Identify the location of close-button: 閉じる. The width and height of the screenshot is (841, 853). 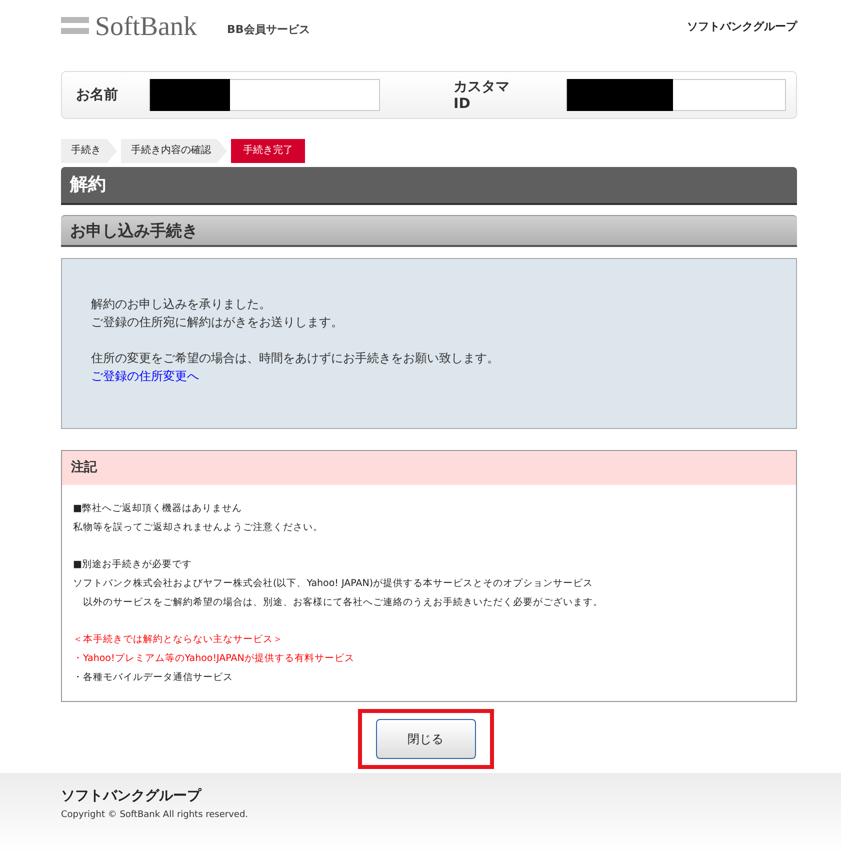
(426, 739).